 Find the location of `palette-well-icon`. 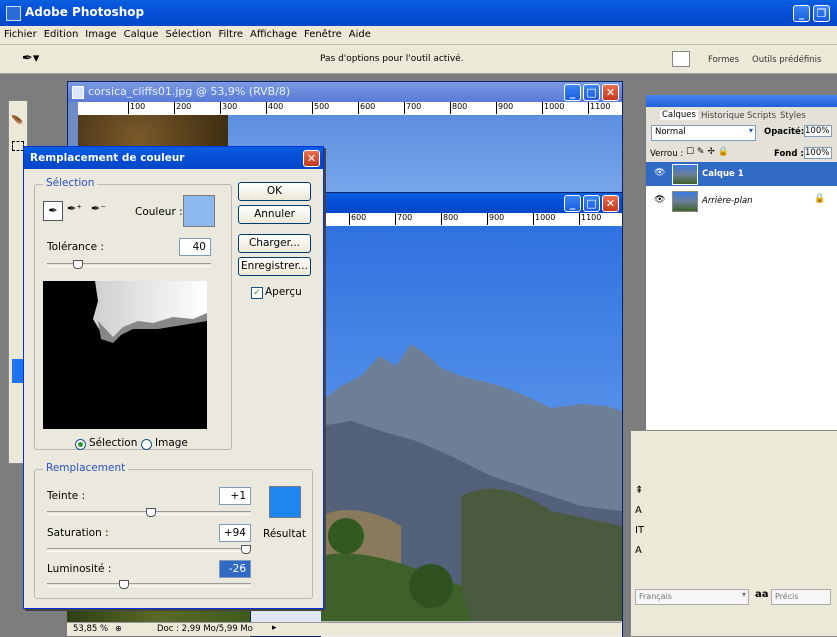

palette-well-icon is located at coordinates (681, 59).